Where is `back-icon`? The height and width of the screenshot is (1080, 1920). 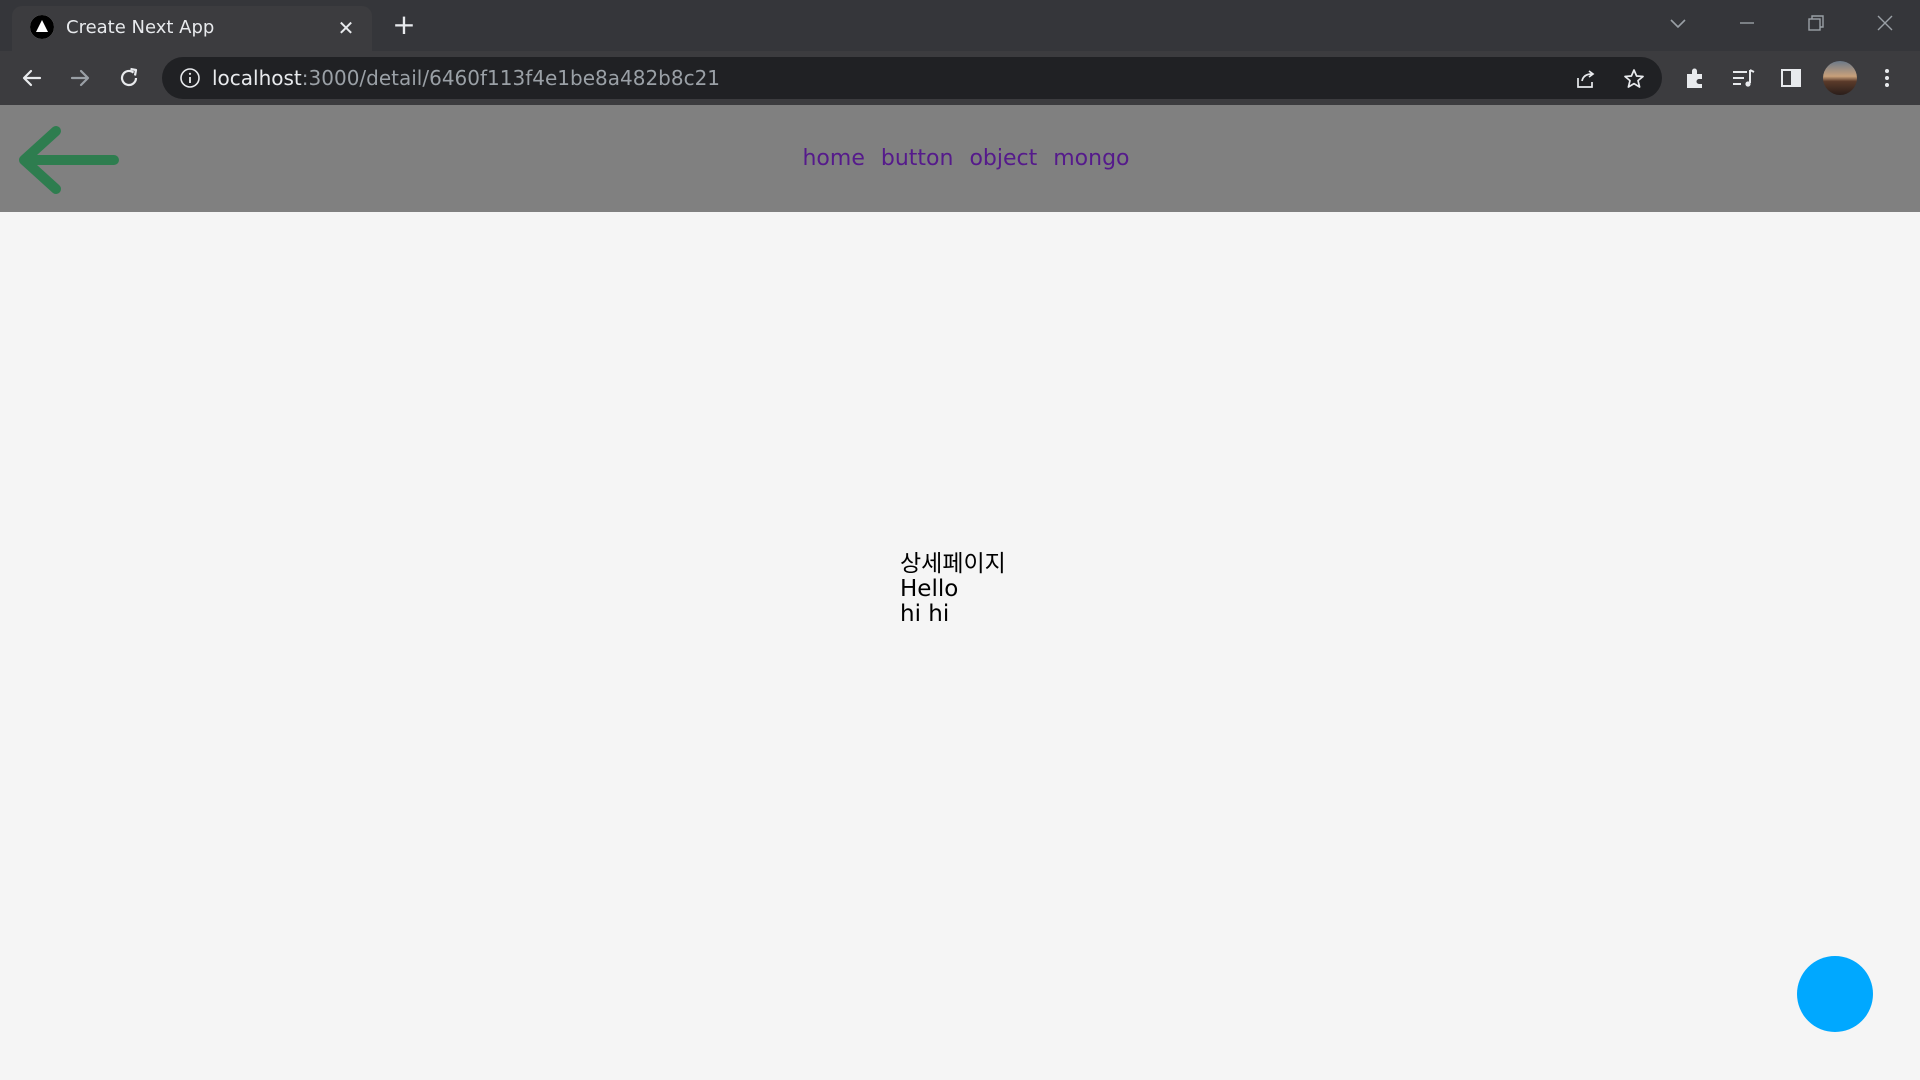
back-icon is located at coordinates (32, 78).